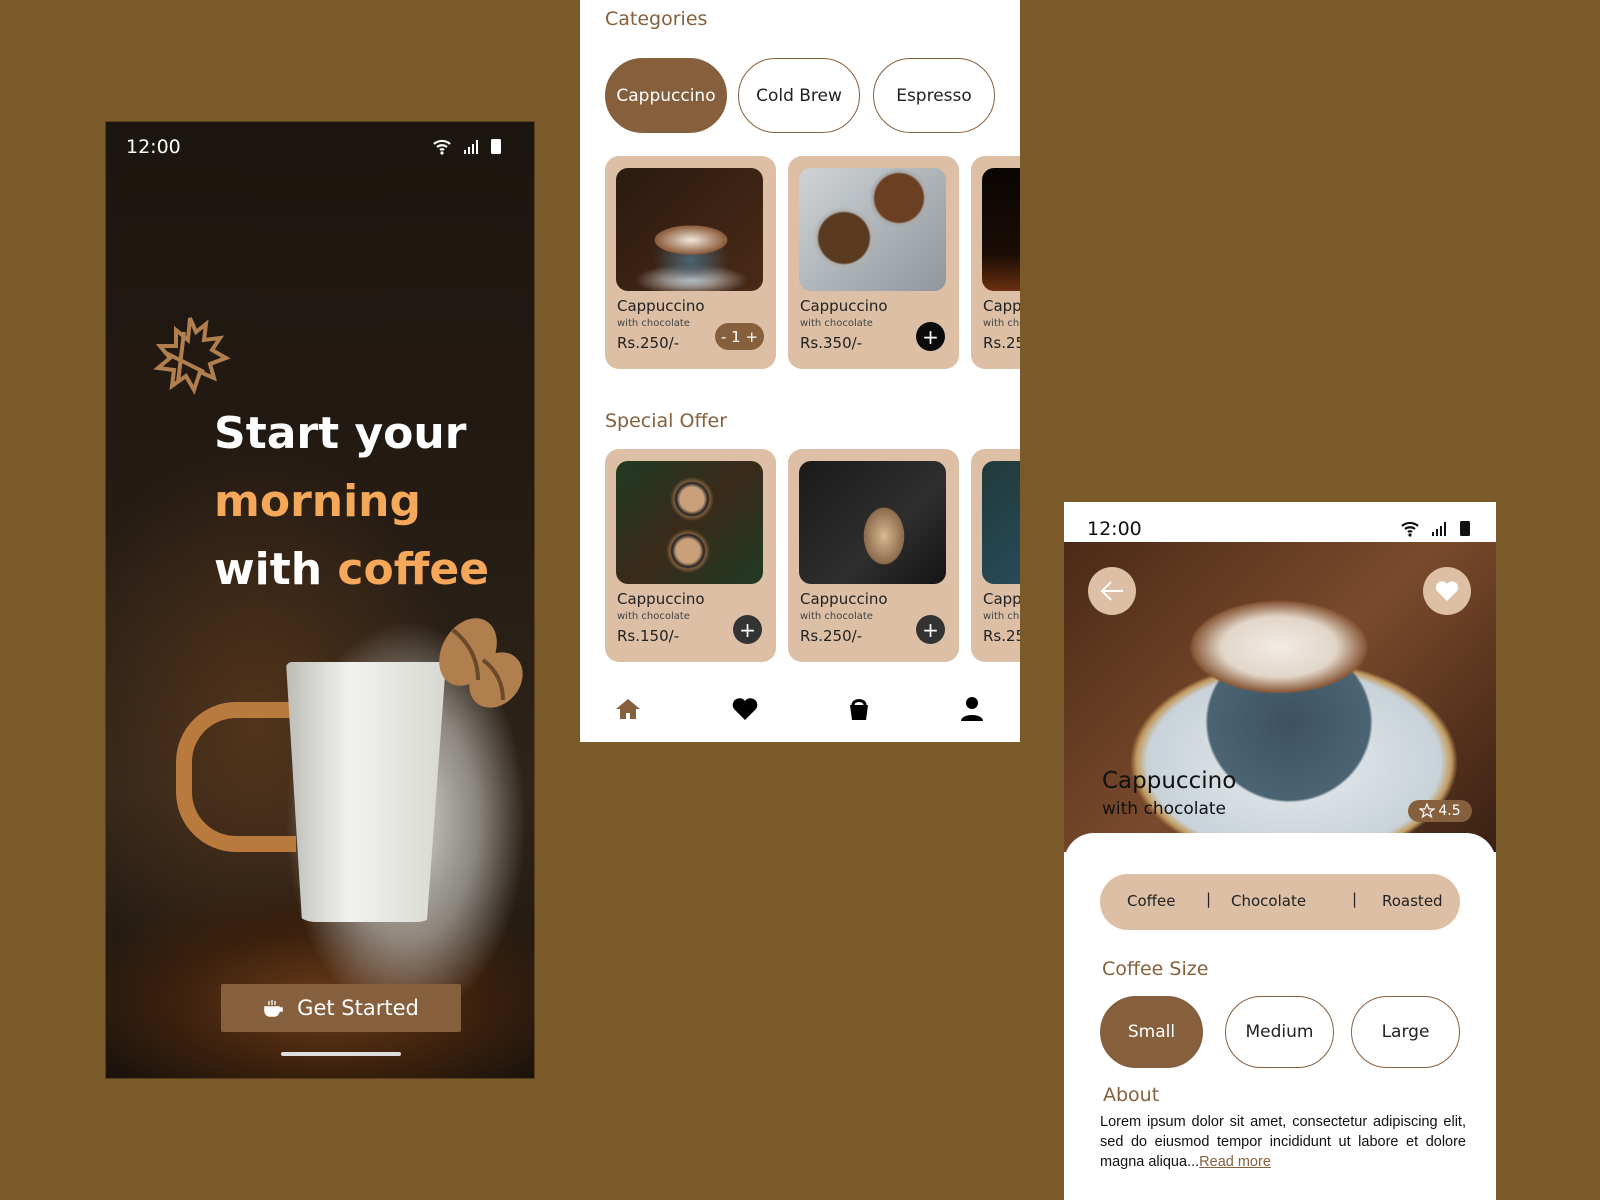 Image resolution: width=1600 pixels, height=1200 pixels. I want to click on nav-favorites, so click(745, 709).